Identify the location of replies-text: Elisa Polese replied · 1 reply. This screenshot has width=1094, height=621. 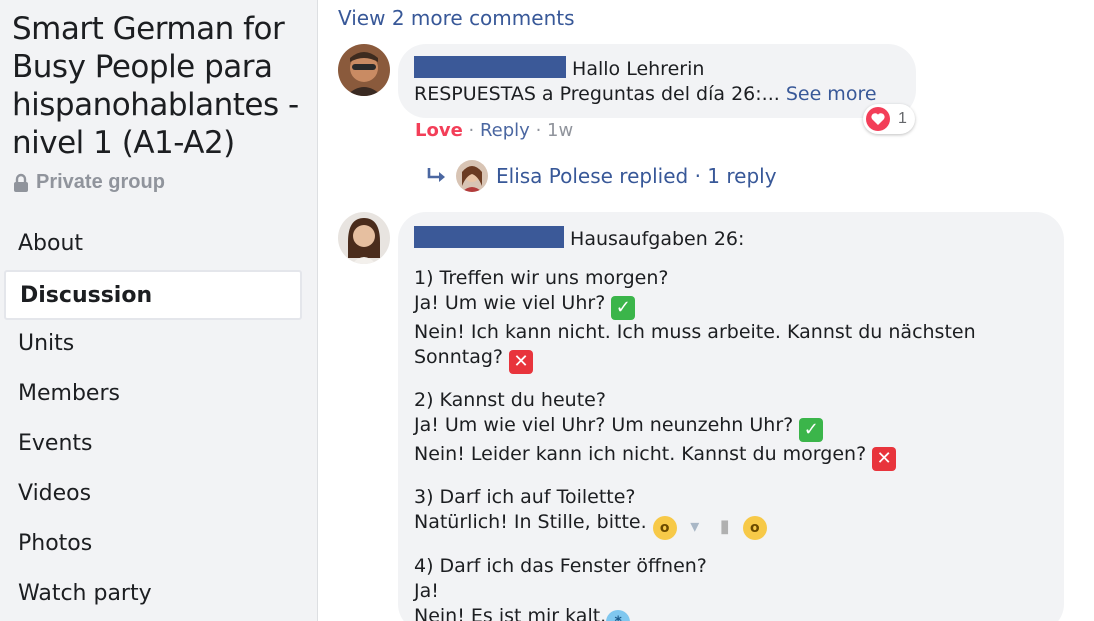
(636, 176).